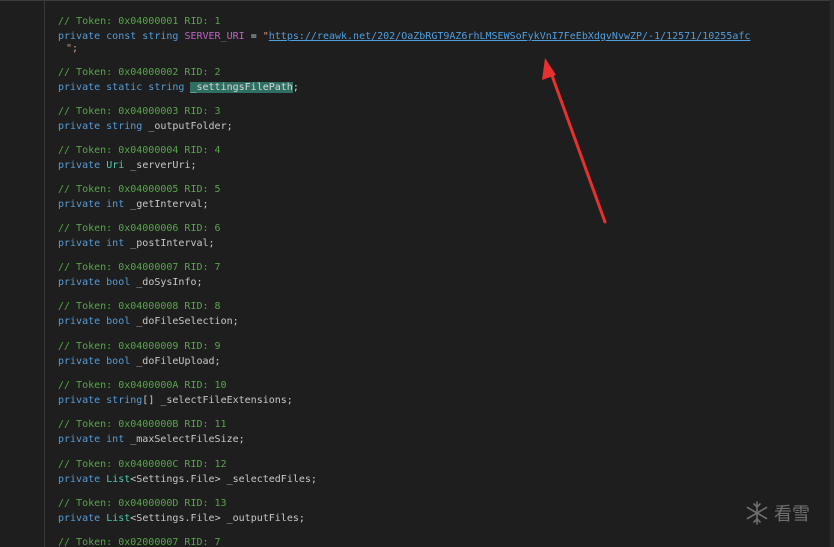 Image resolution: width=834 pixels, height=547 pixels. What do you see at coordinates (139, 72) in the screenshot?
I see `code-comment: // Token: 0x04000002 RID: 2` at bounding box center [139, 72].